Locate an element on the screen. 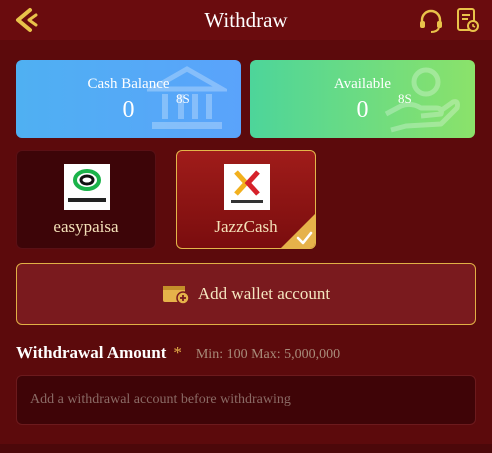 This screenshot has height=453, width=492. headset-icon is located at coordinates (431, 21).